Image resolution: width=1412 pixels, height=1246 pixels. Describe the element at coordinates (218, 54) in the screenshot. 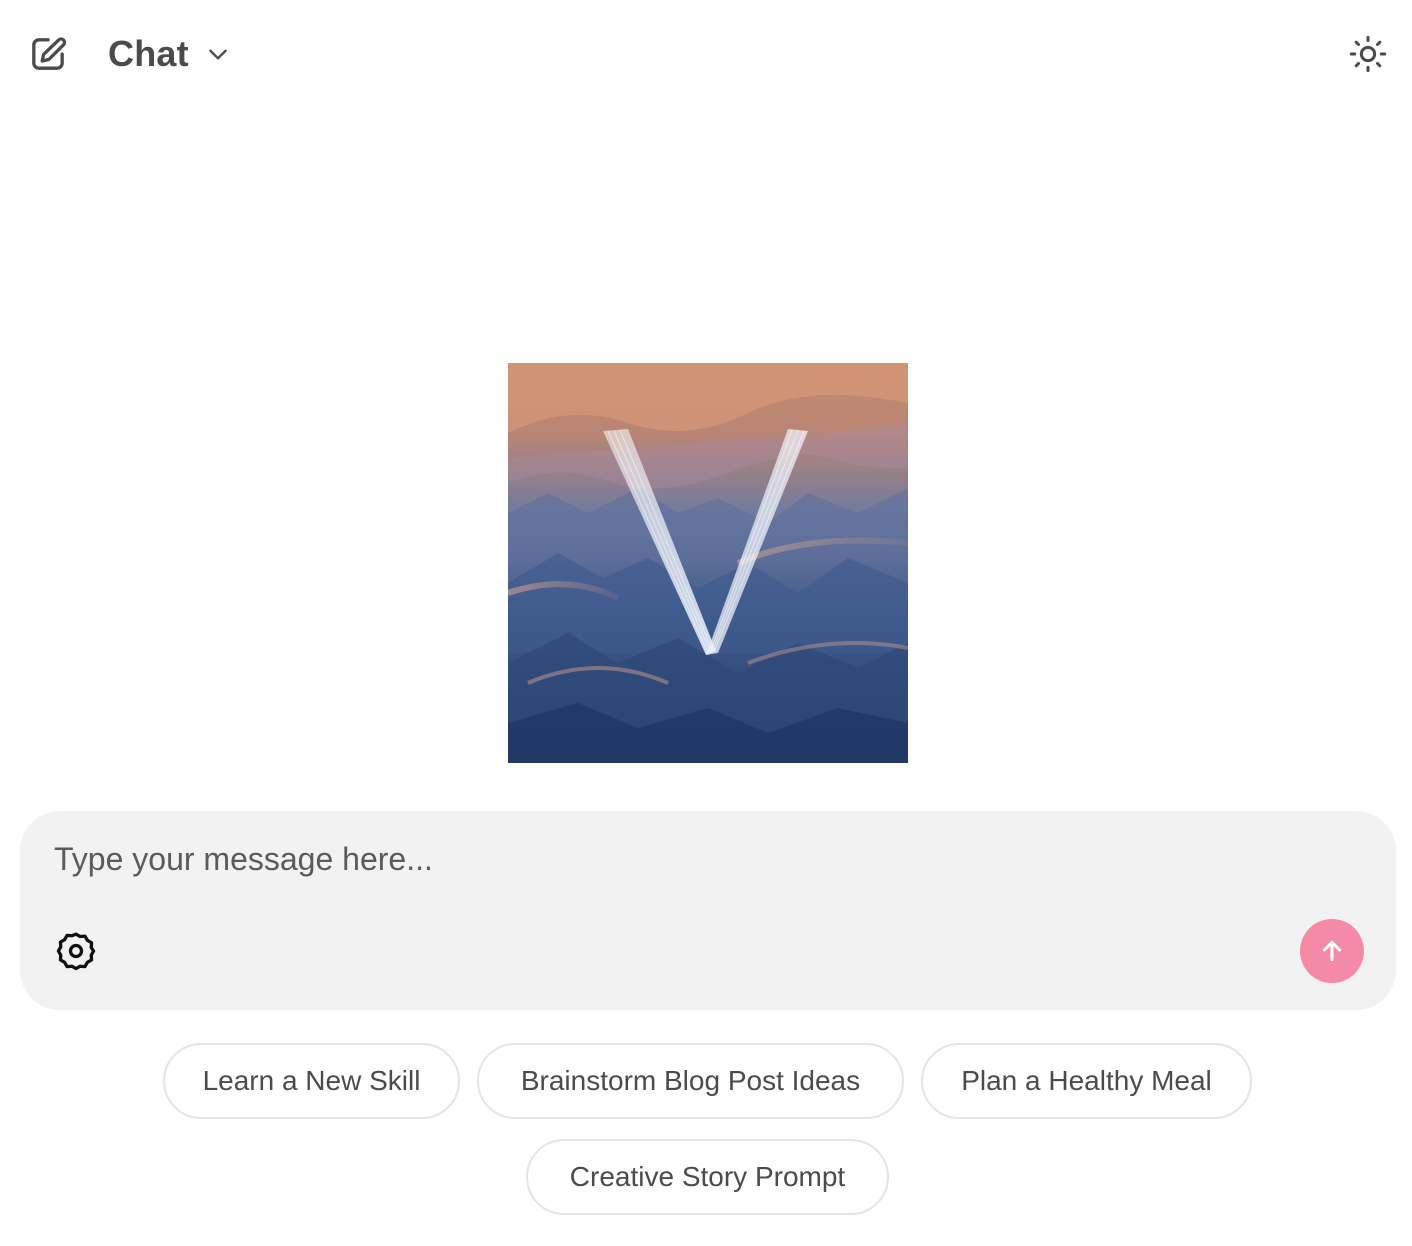

I see `chevron-down-icon` at that location.